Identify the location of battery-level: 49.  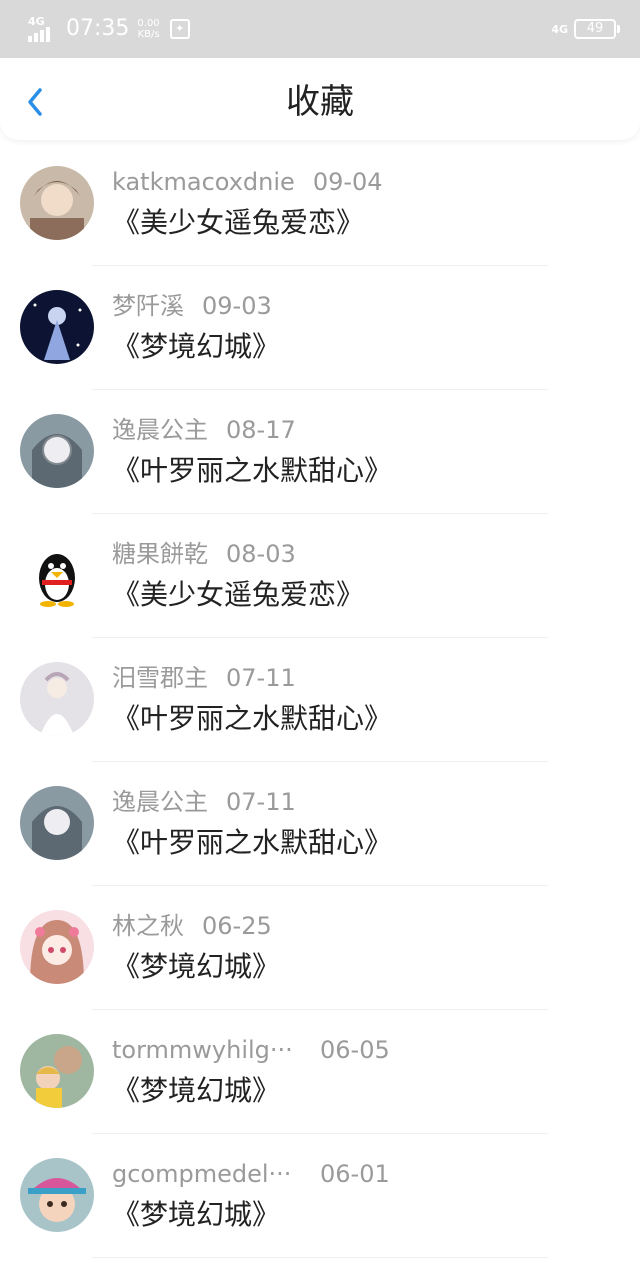
(595, 28).